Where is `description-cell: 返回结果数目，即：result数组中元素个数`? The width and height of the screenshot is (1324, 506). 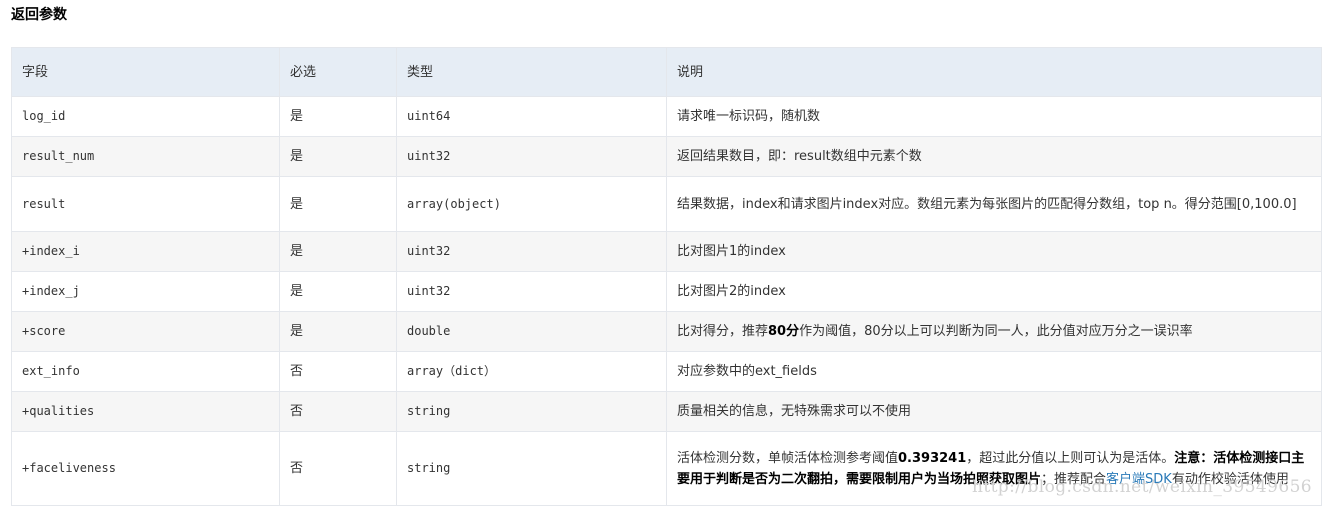
description-cell: 返回结果数目，即：result数组中元素个数 is located at coordinates (994, 156).